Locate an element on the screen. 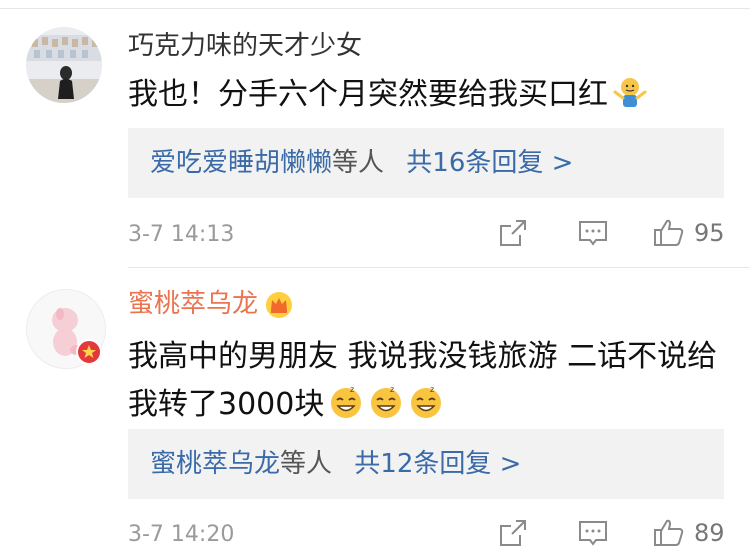  reply-names: 蜜桃萃乌龙 is located at coordinates (215, 464).